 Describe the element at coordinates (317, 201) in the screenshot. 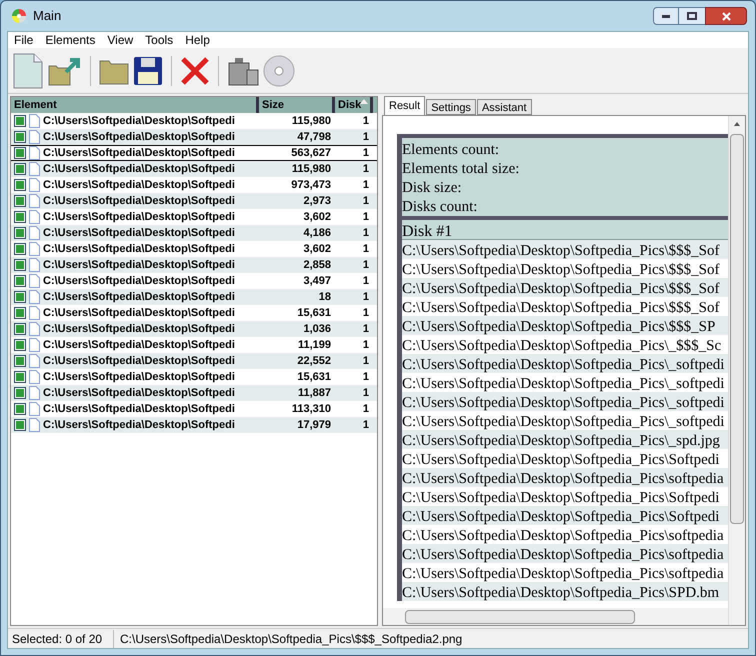

I see `file-size: 2,973` at that location.